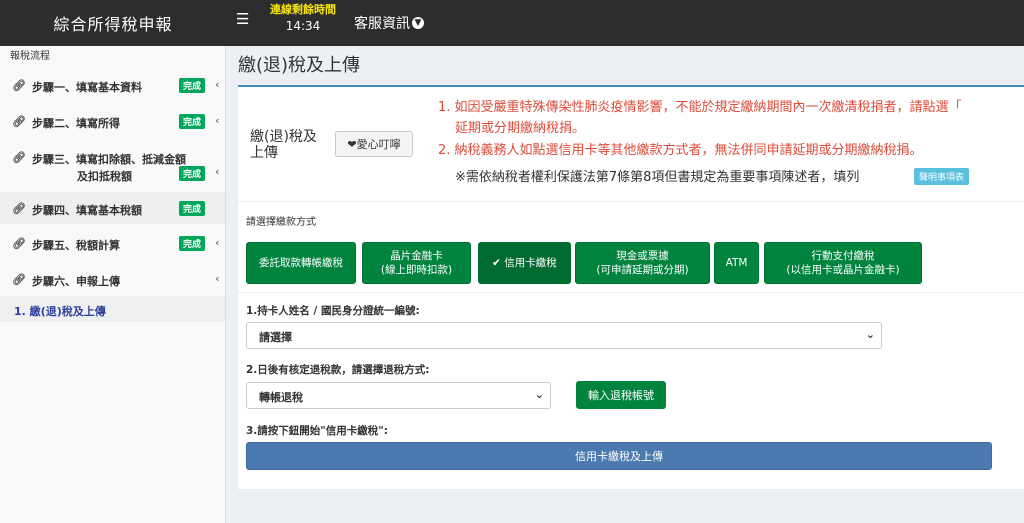 The image size is (1024, 523). What do you see at coordinates (642, 263) in the screenshot?
I see `pay-cash-check-button: 現金或票據 (可申請延期或分期)` at bounding box center [642, 263].